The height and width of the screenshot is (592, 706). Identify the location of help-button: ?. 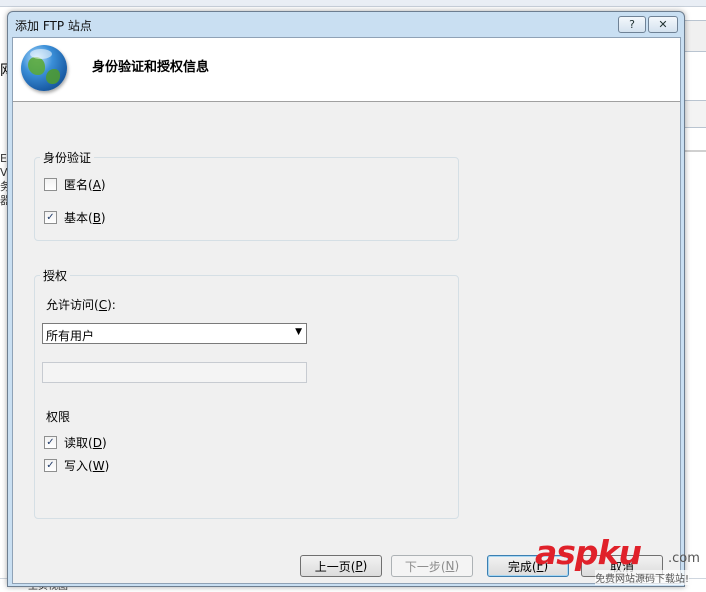
(632, 24).